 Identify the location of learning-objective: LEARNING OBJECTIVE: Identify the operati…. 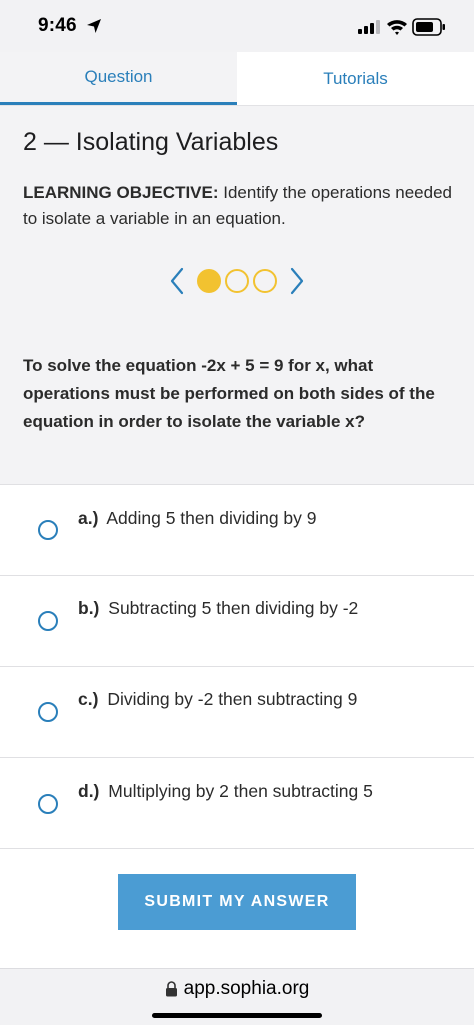
(238, 206).